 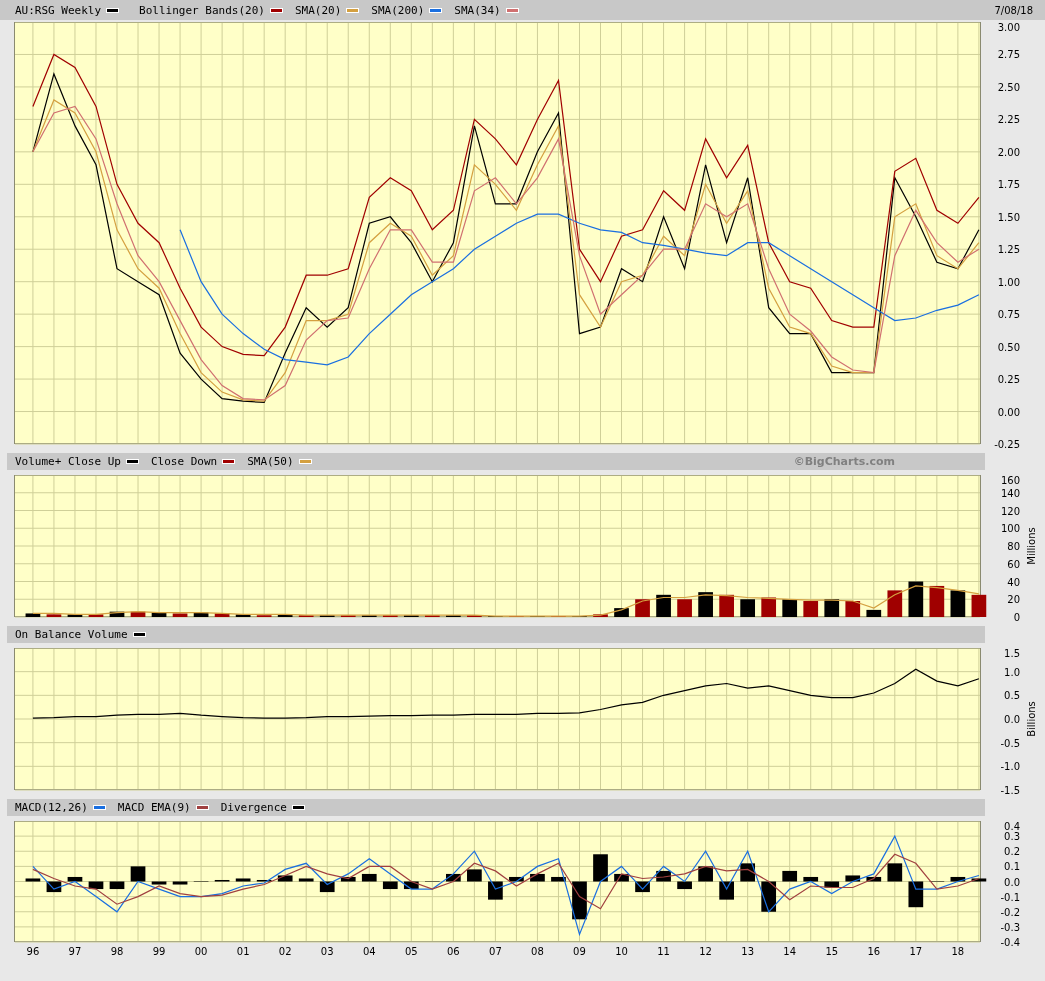 What do you see at coordinates (1012, 653) in the screenshot?
I see `axis-label: 1.5` at bounding box center [1012, 653].